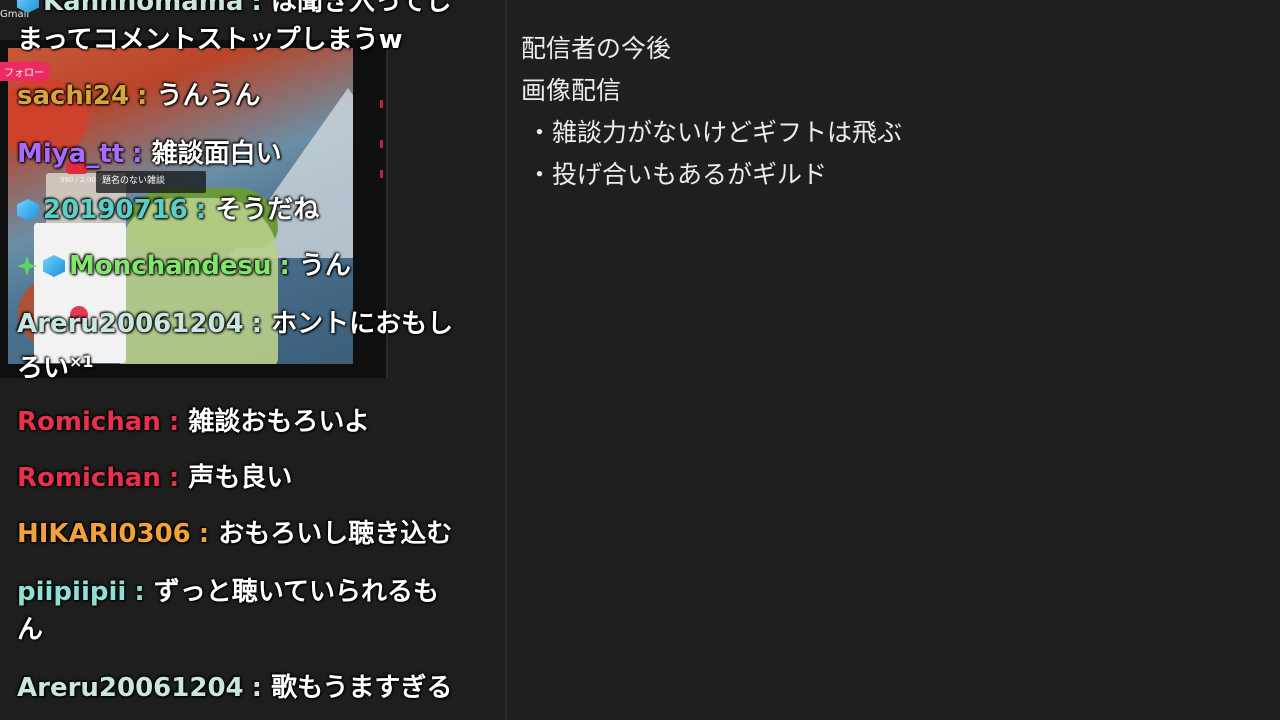 Image resolution: width=1280 pixels, height=720 pixels. I want to click on notes-heading: 配信者の今後, so click(596, 48).